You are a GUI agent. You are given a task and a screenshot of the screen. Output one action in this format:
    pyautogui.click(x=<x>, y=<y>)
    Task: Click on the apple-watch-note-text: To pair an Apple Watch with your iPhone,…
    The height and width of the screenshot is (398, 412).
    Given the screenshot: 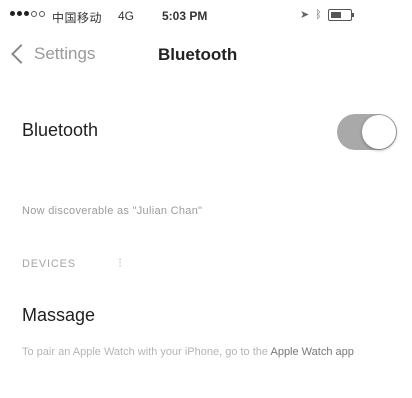 What is the action you would take?
    pyautogui.click(x=145, y=352)
    